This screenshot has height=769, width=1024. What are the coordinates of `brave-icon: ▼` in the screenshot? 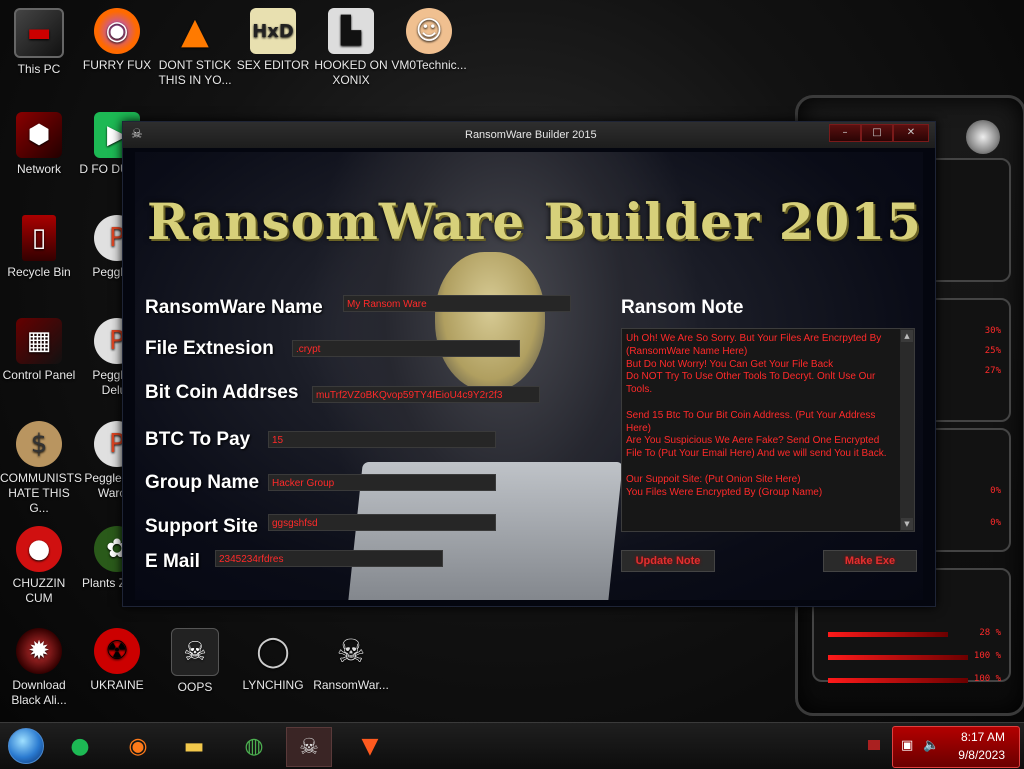 It's located at (370, 746).